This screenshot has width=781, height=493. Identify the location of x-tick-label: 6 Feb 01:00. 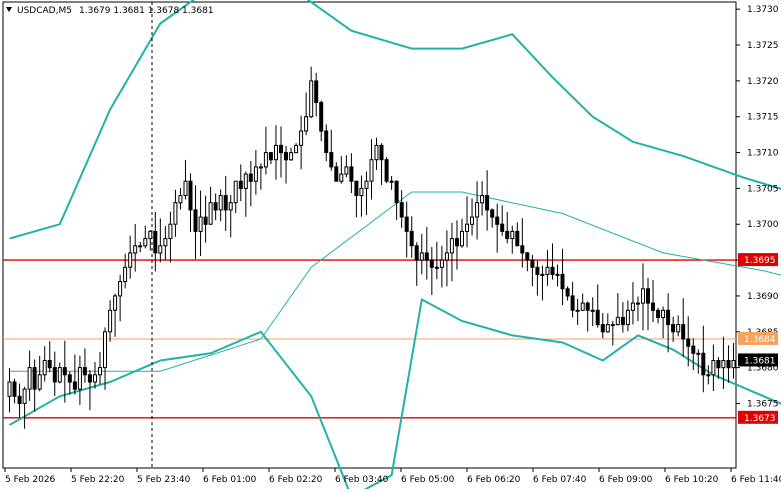
(230, 480).